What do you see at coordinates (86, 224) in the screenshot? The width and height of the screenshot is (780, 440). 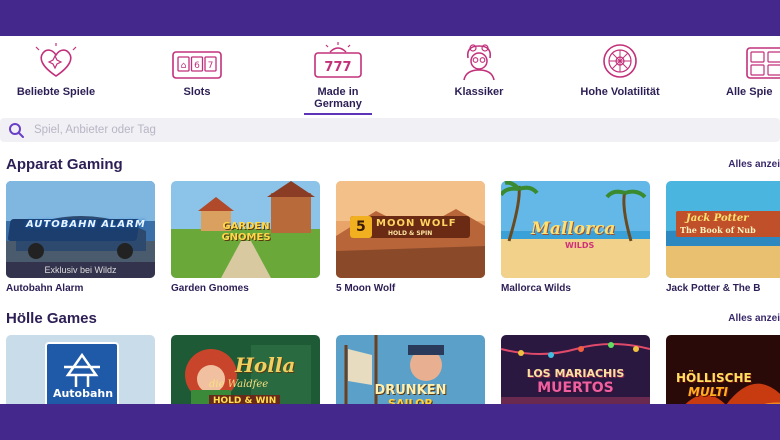 I see `game-logo: AUTOBAHN ALARM` at bounding box center [86, 224].